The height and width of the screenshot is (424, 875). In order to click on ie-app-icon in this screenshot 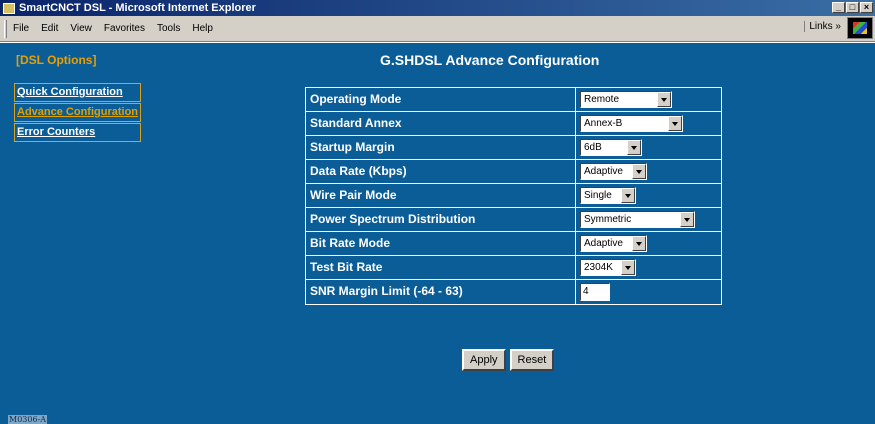, I will do `click(9, 8)`.